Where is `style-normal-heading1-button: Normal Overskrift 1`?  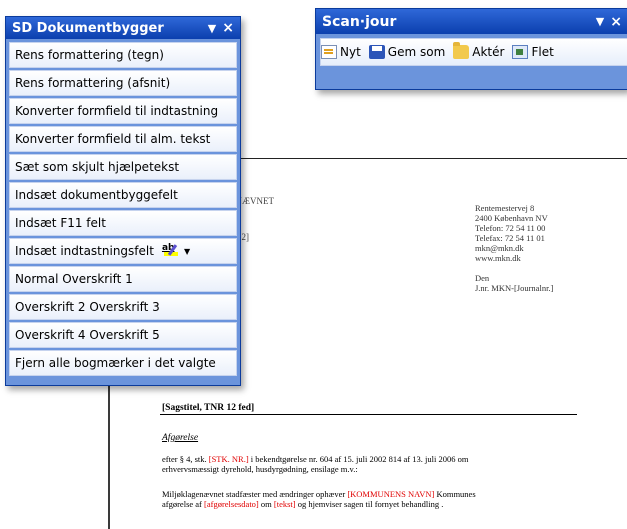 style-normal-heading1-button: Normal Overskrift 1 is located at coordinates (123, 279).